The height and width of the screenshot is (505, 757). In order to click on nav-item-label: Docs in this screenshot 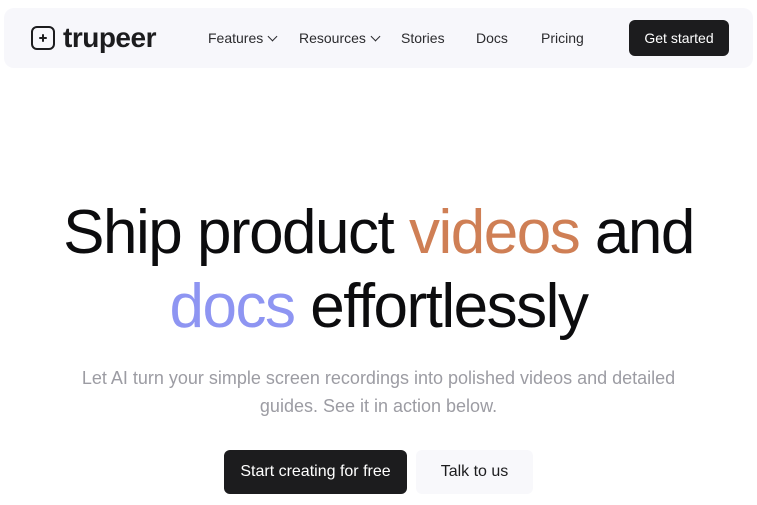, I will do `click(492, 38)`.